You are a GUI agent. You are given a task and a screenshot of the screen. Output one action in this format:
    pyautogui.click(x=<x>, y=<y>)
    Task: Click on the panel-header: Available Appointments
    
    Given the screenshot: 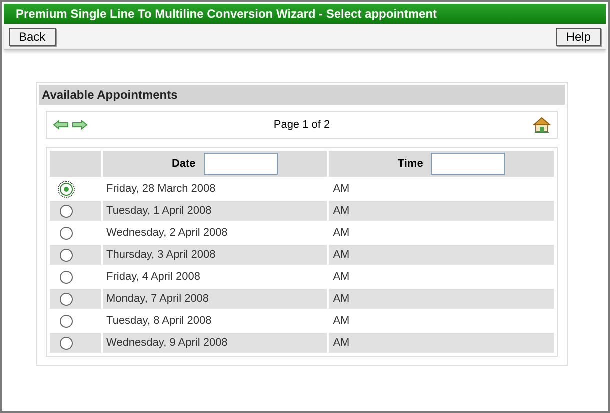 What is the action you would take?
    pyautogui.click(x=302, y=95)
    